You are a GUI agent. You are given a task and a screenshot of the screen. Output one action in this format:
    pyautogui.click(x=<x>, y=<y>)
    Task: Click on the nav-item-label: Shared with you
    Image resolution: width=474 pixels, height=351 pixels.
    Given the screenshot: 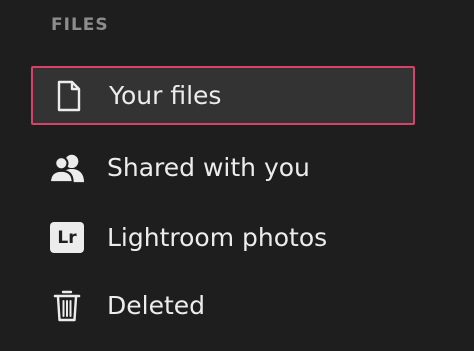 What is the action you would take?
    pyautogui.click(x=208, y=167)
    